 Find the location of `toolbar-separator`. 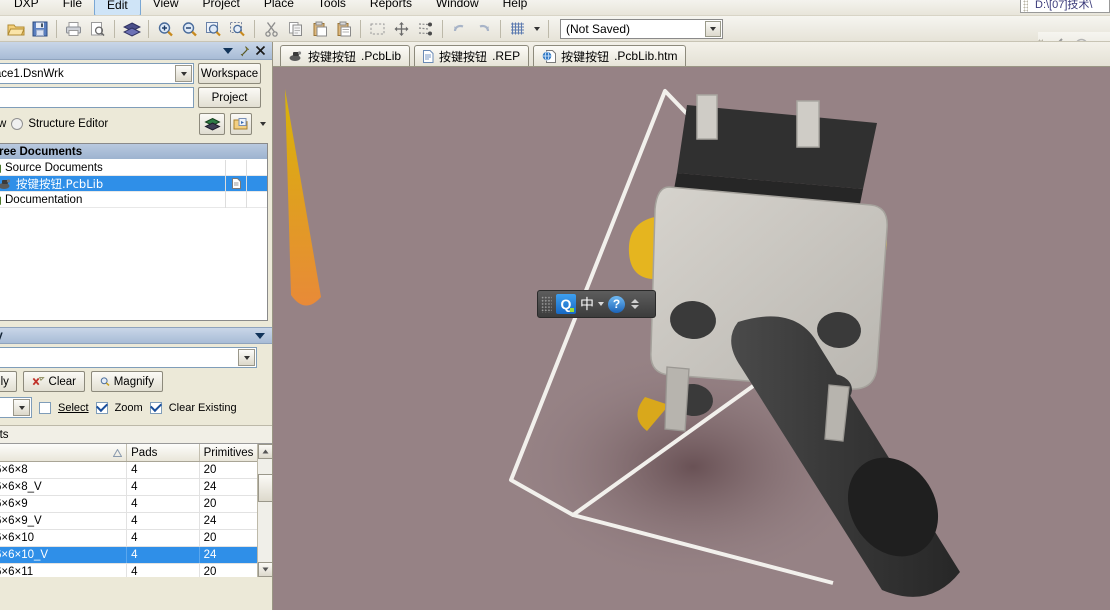

toolbar-separator is located at coordinates (360, 28).